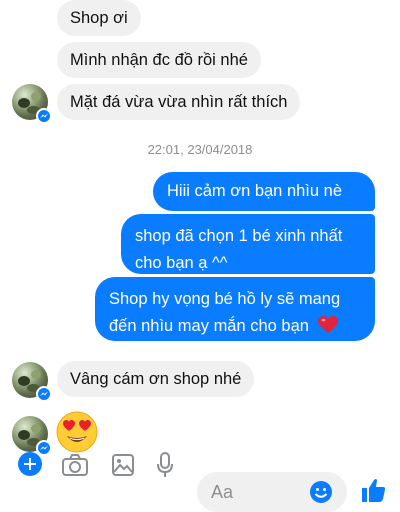 The width and height of the screenshot is (400, 512). I want to click on sent-message-line: Shop hy vọng bé hồ ly sẽ mang, so click(225, 299).